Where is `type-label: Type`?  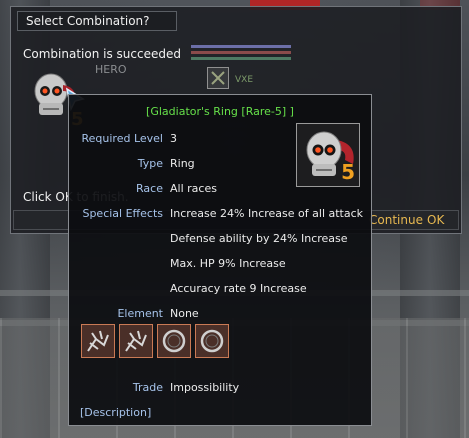 type-label: Type is located at coordinates (150, 163).